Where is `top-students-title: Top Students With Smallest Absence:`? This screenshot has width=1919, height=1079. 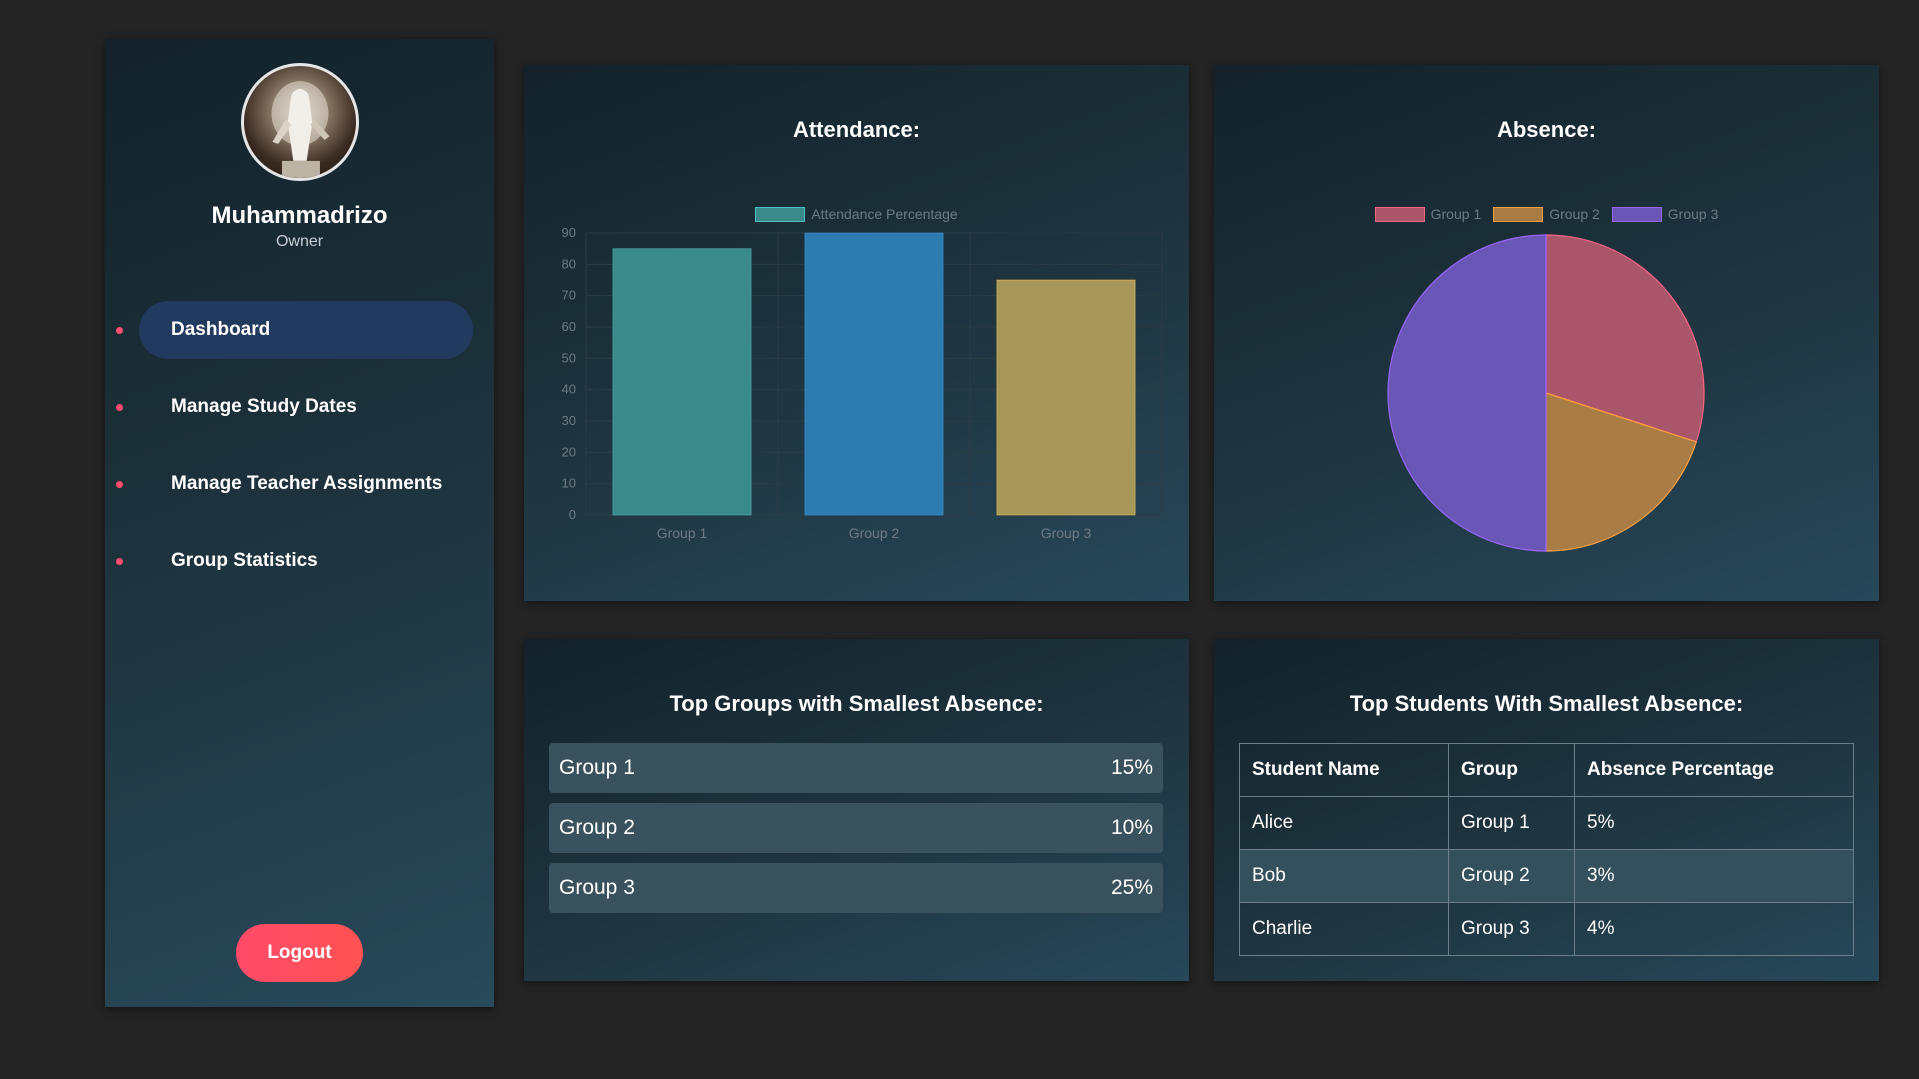 top-students-title: Top Students With Smallest Absence: is located at coordinates (1546, 703).